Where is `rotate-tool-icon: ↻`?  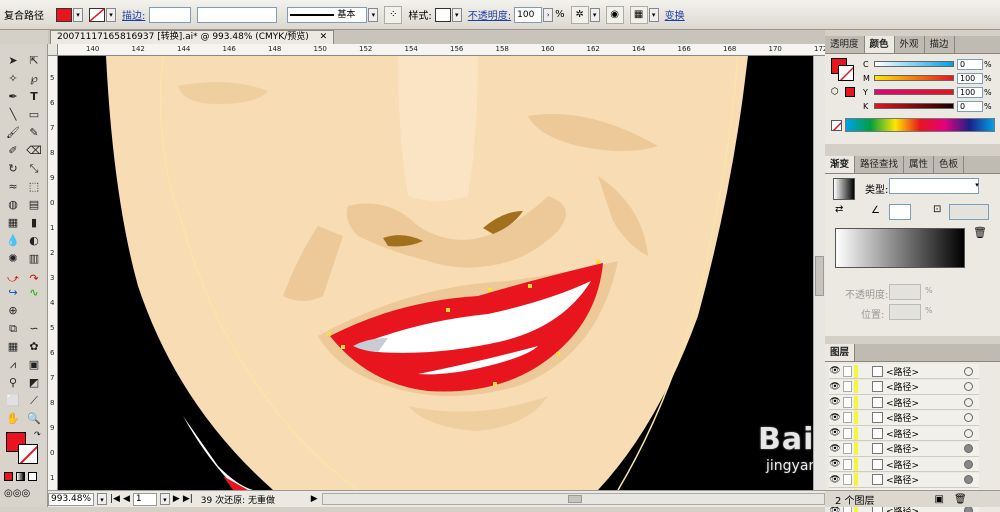
rotate-tool-icon: ↻ is located at coordinates (13, 168).